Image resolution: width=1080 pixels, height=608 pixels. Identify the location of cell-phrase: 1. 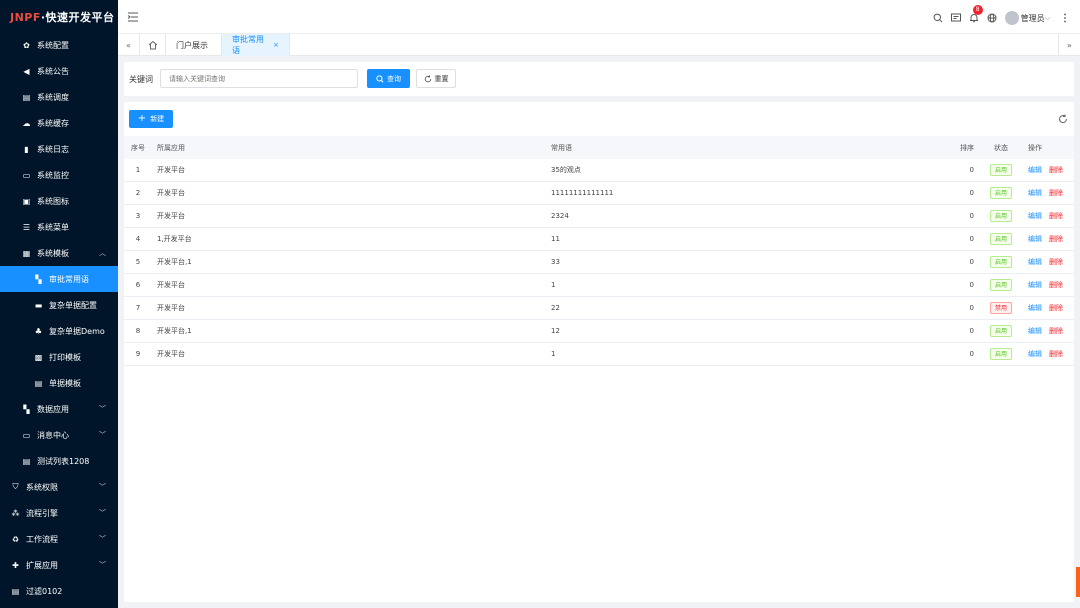
(553, 354).